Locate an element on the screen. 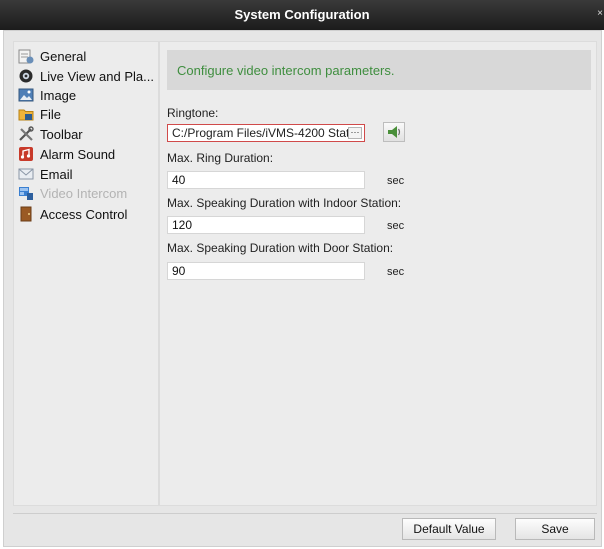  sidebar-item-general: General is located at coordinates (88, 56).